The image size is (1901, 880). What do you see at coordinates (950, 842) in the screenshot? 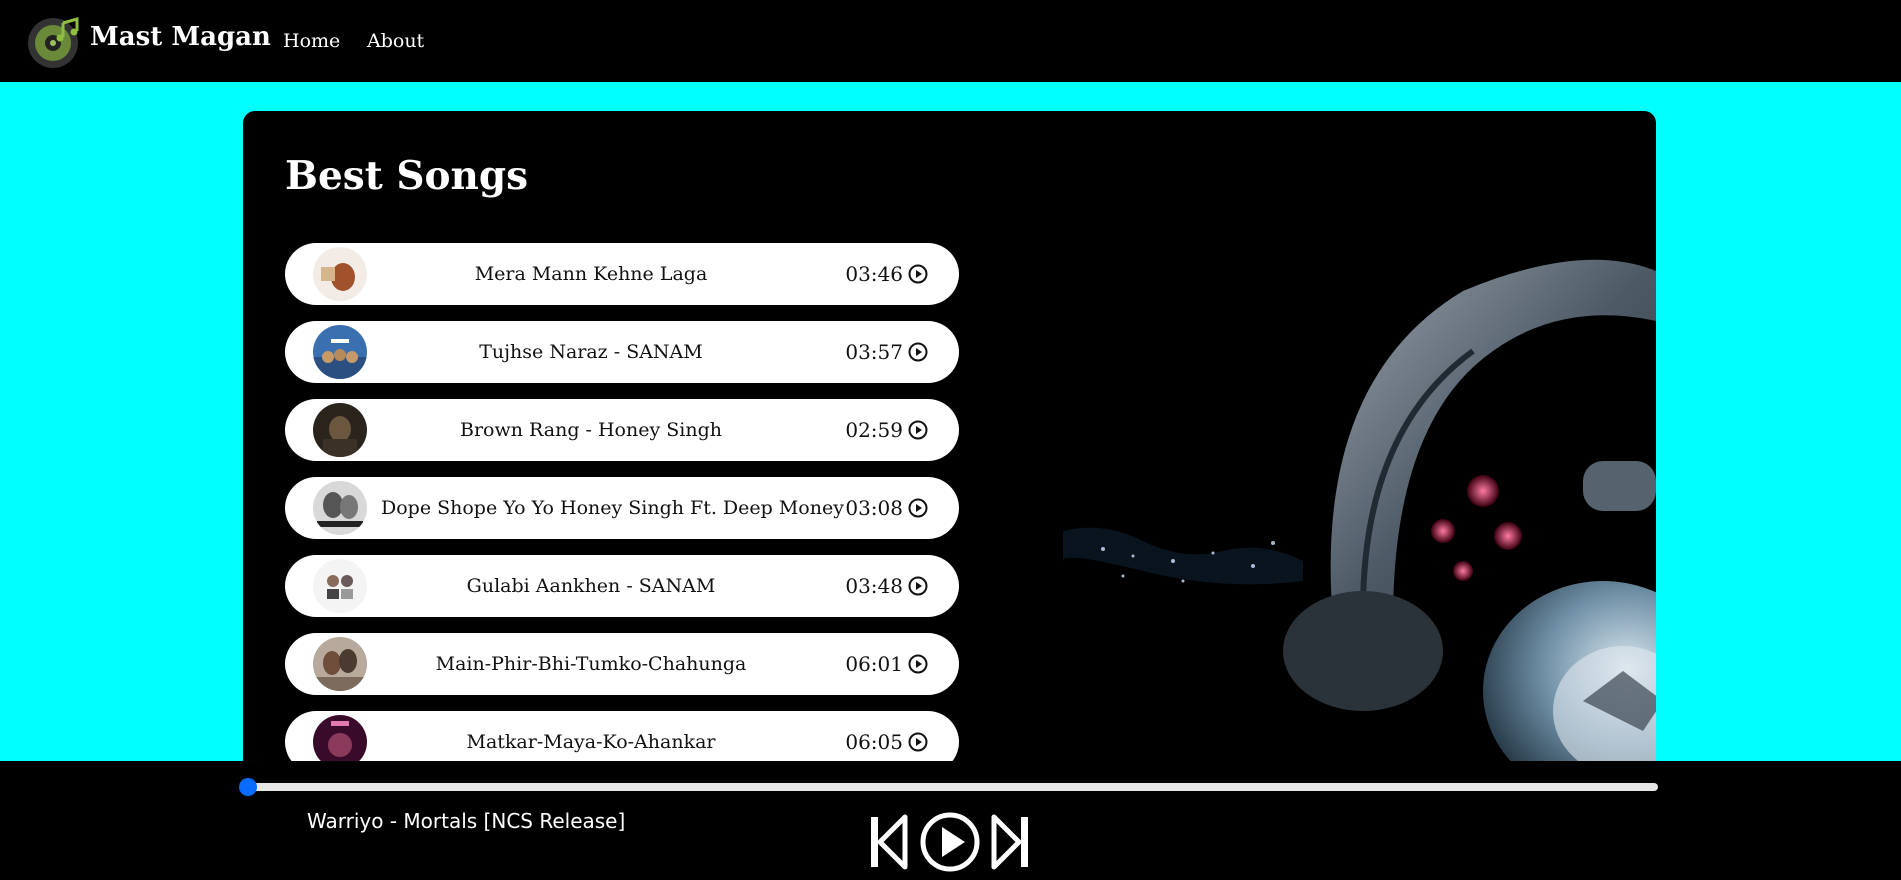
I see `play-icon` at bounding box center [950, 842].